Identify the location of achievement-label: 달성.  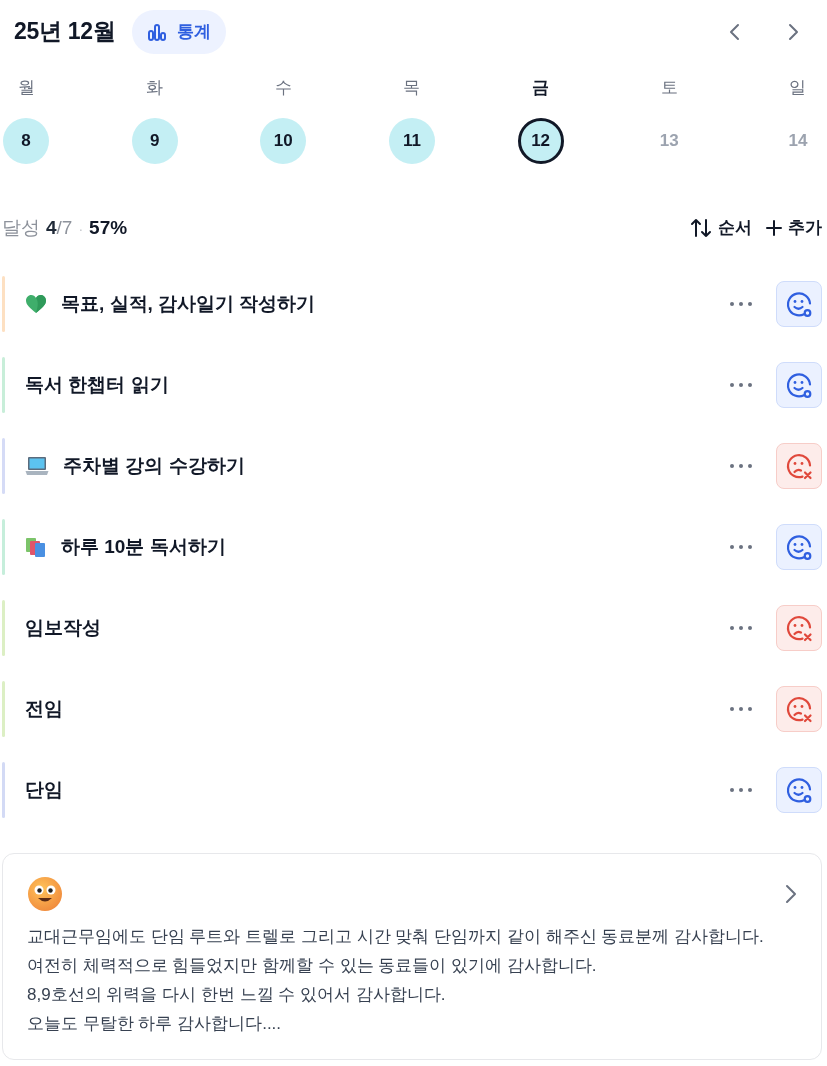
(21, 227).